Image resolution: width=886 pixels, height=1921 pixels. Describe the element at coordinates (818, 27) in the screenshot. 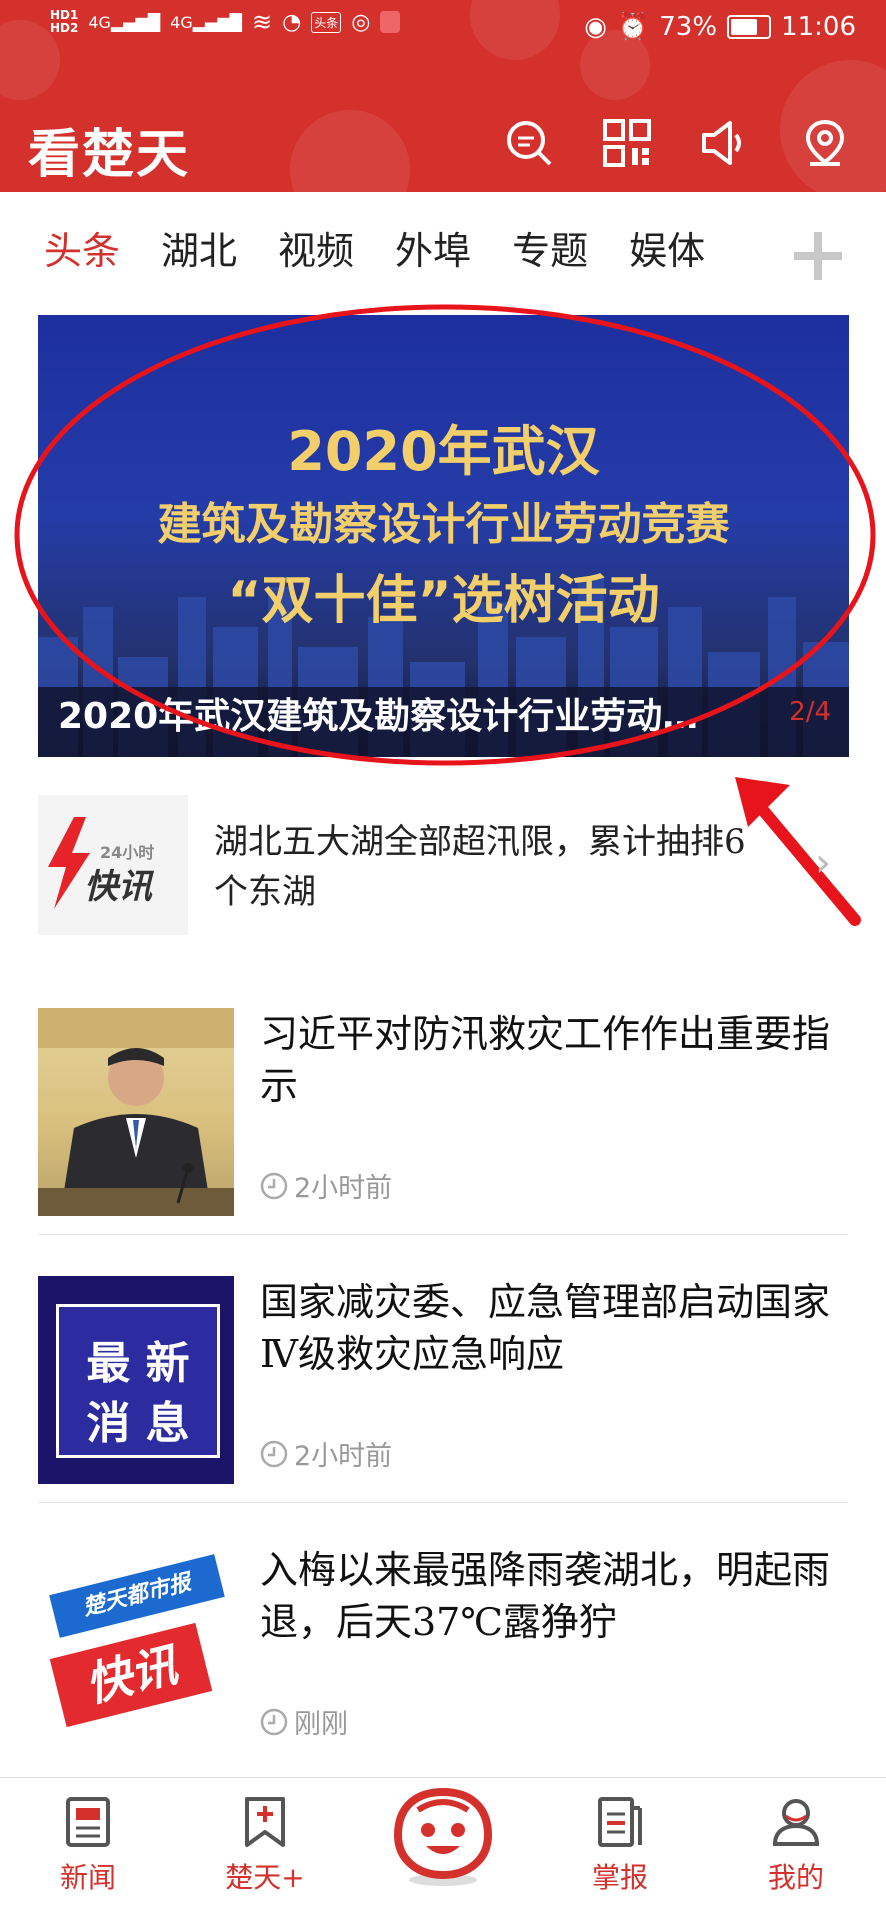

I see `clock-time: 11:06` at that location.